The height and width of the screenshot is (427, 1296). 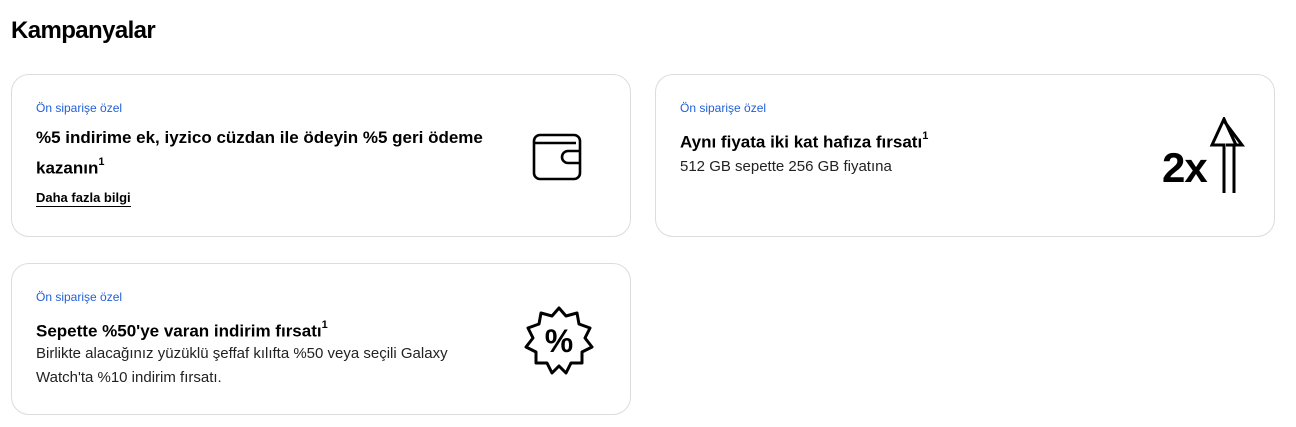 I want to click on discount-badge-label: %, so click(x=559, y=341).